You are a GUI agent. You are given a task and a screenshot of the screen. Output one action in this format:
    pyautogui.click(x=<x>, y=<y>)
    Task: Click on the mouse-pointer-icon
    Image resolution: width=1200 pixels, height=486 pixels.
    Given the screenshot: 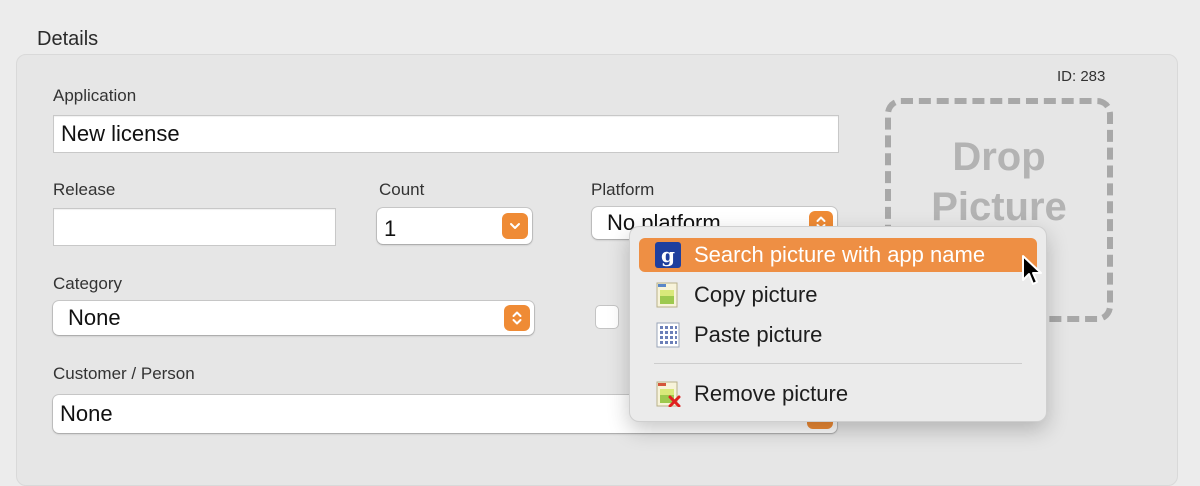 What is the action you would take?
    pyautogui.click(x=1032, y=270)
    